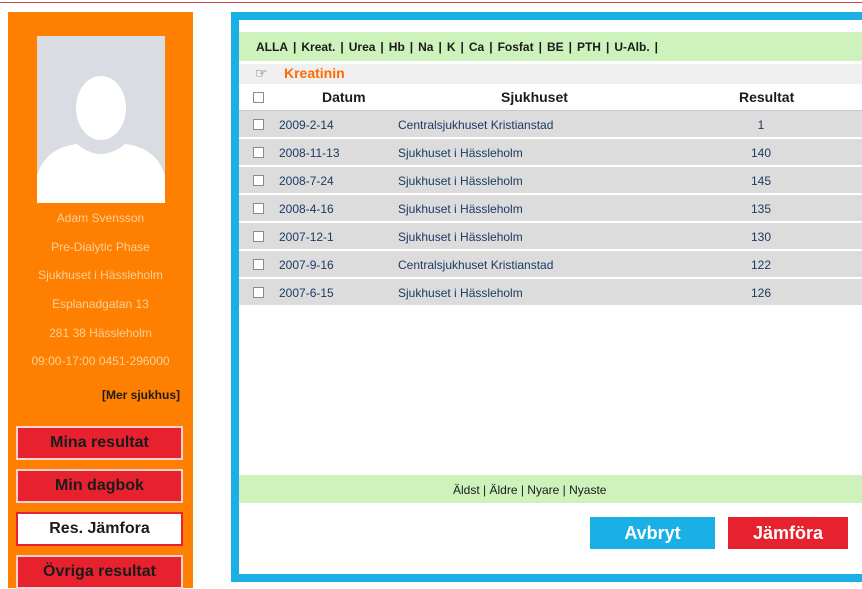 The width and height of the screenshot is (862, 589). Describe the element at coordinates (306, 237) in the screenshot. I see `row-datum: 2007-12-1` at that location.